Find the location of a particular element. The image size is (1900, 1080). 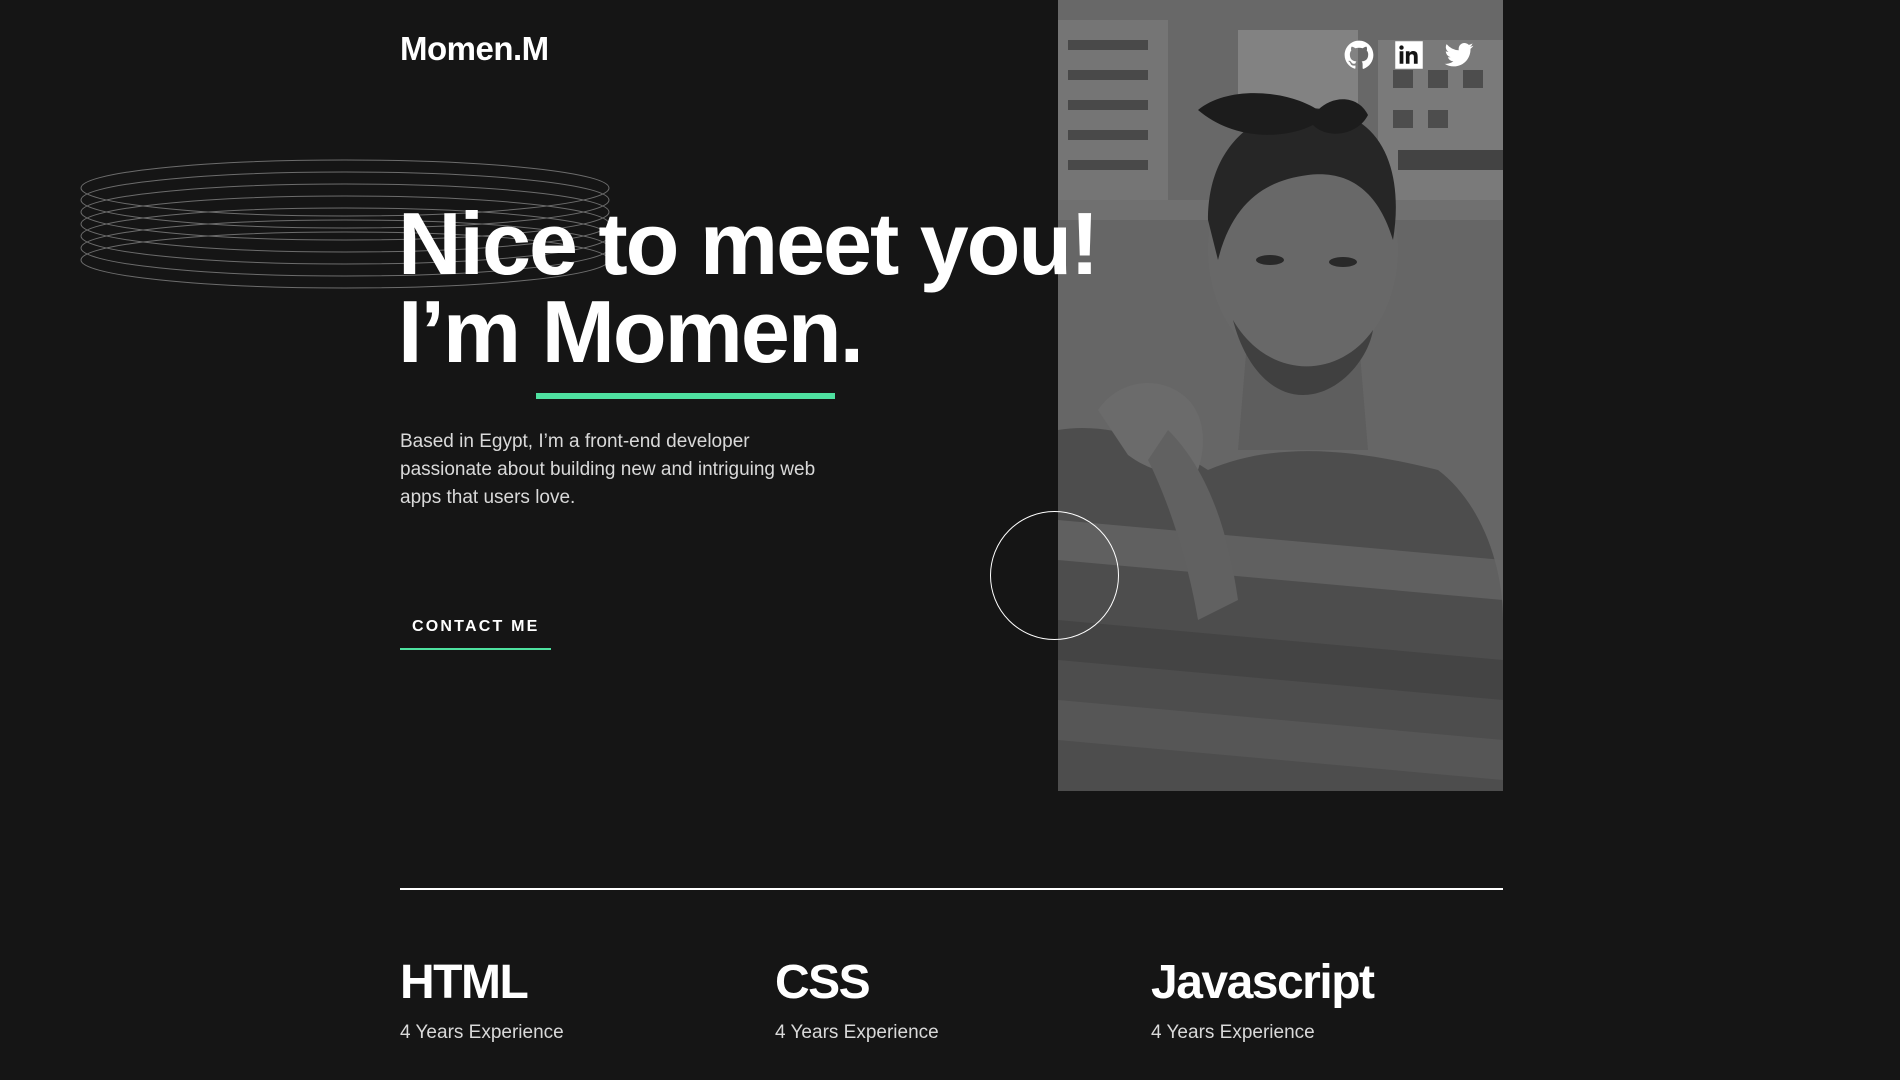

contact-me-button: CONTACT ME is located at coordinates (476, 630).